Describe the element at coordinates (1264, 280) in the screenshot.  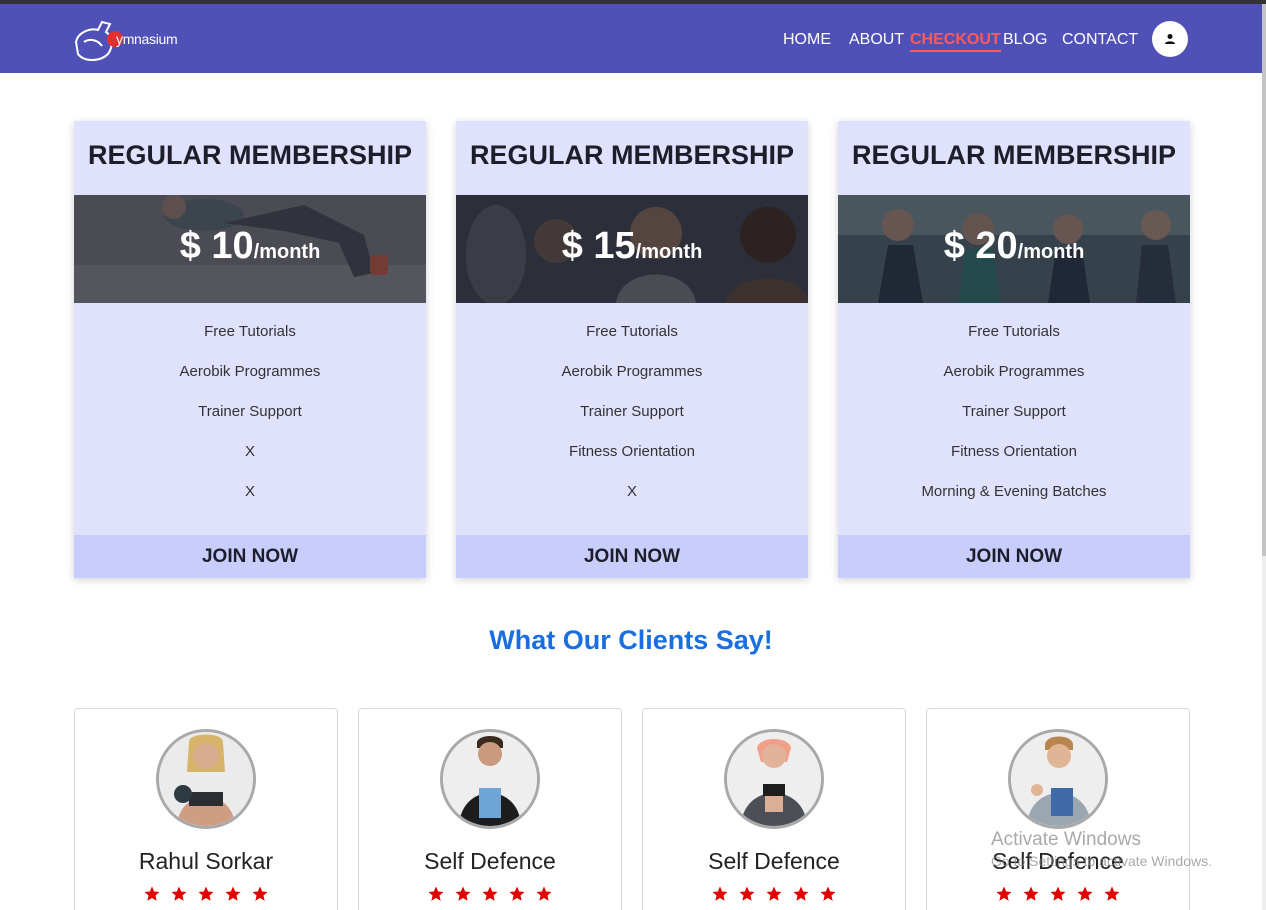
I see `scrollbar-thumb` at that location.